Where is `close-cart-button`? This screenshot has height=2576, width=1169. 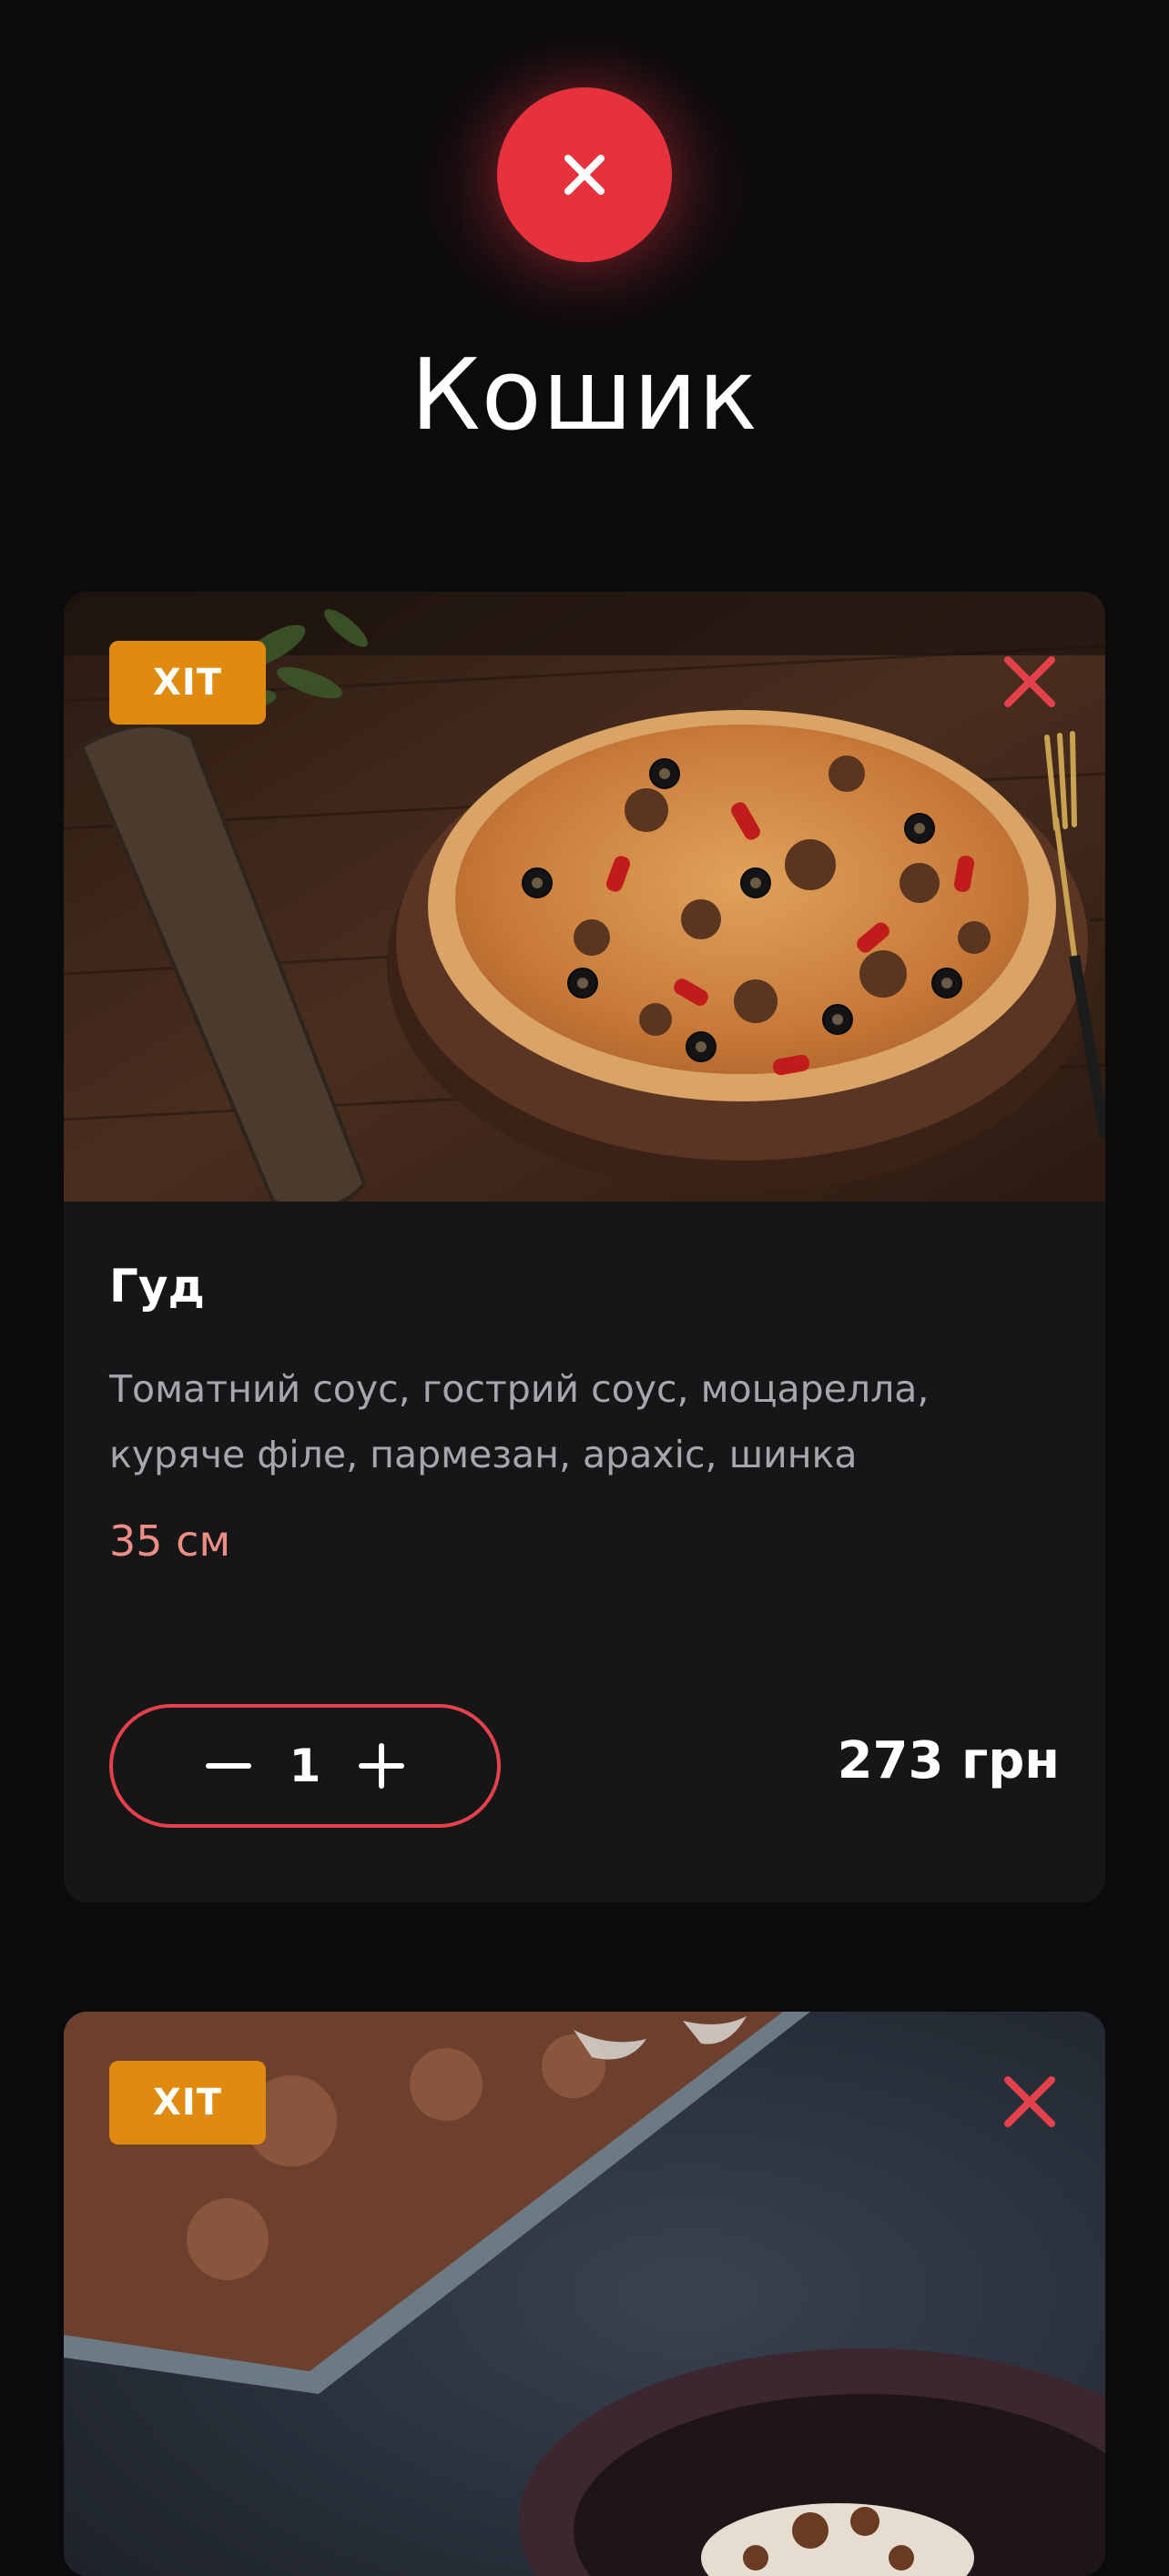 close-cart-button is located at coordinates (584, 174).